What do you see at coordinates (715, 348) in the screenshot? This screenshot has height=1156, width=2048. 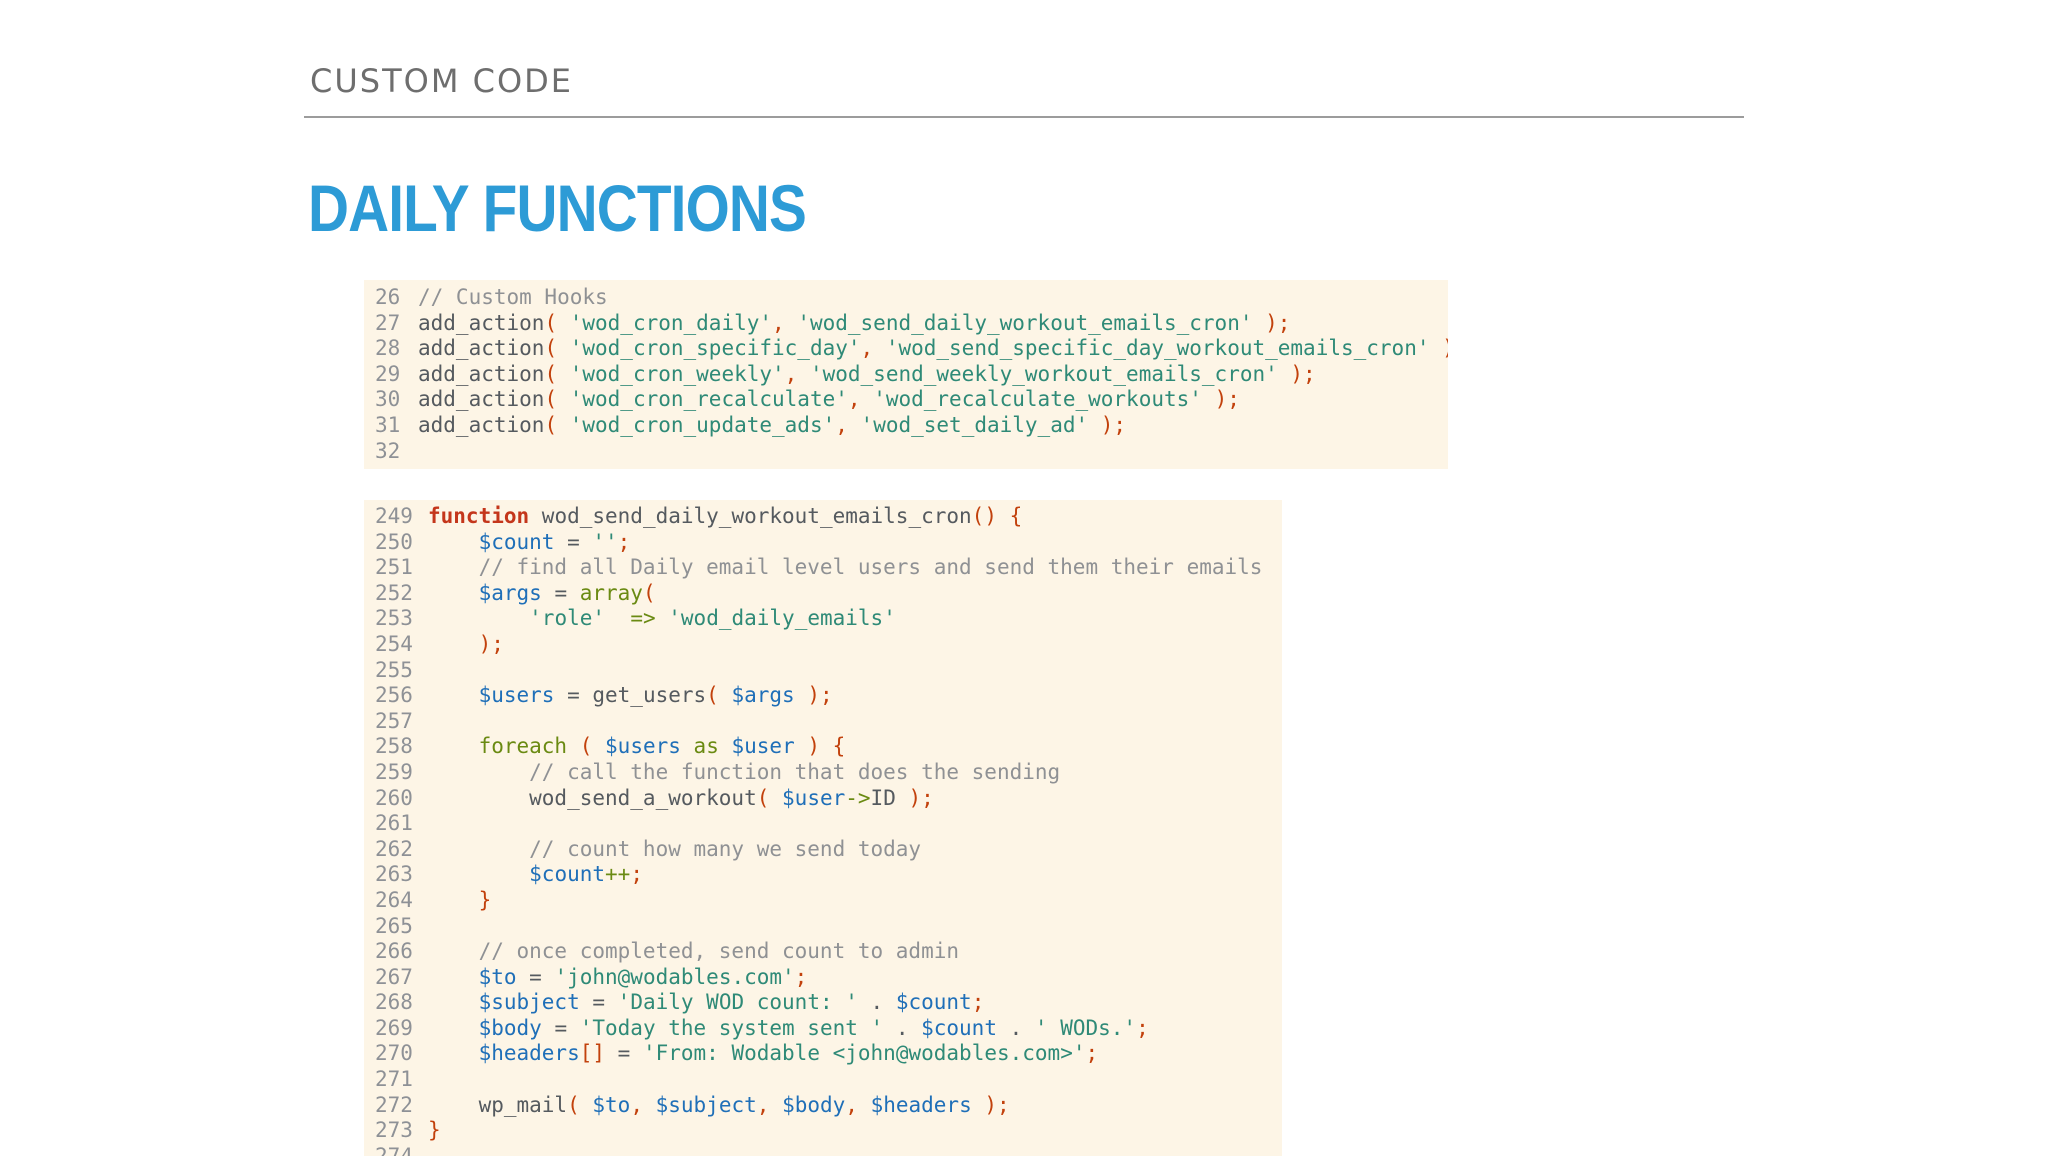 I see `code-token: 'wod_cron_specific_day'` at bounding box center [715, 348].